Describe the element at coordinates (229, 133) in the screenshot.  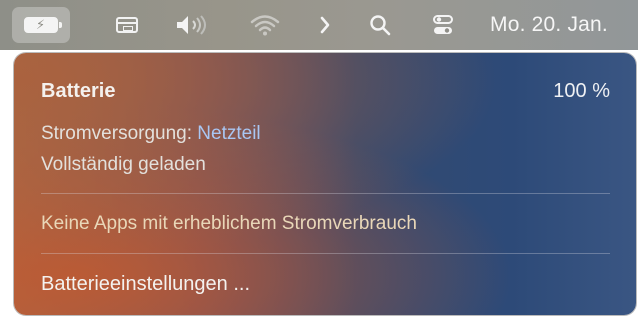
I see `power-source-value: Netzteil` at that location.